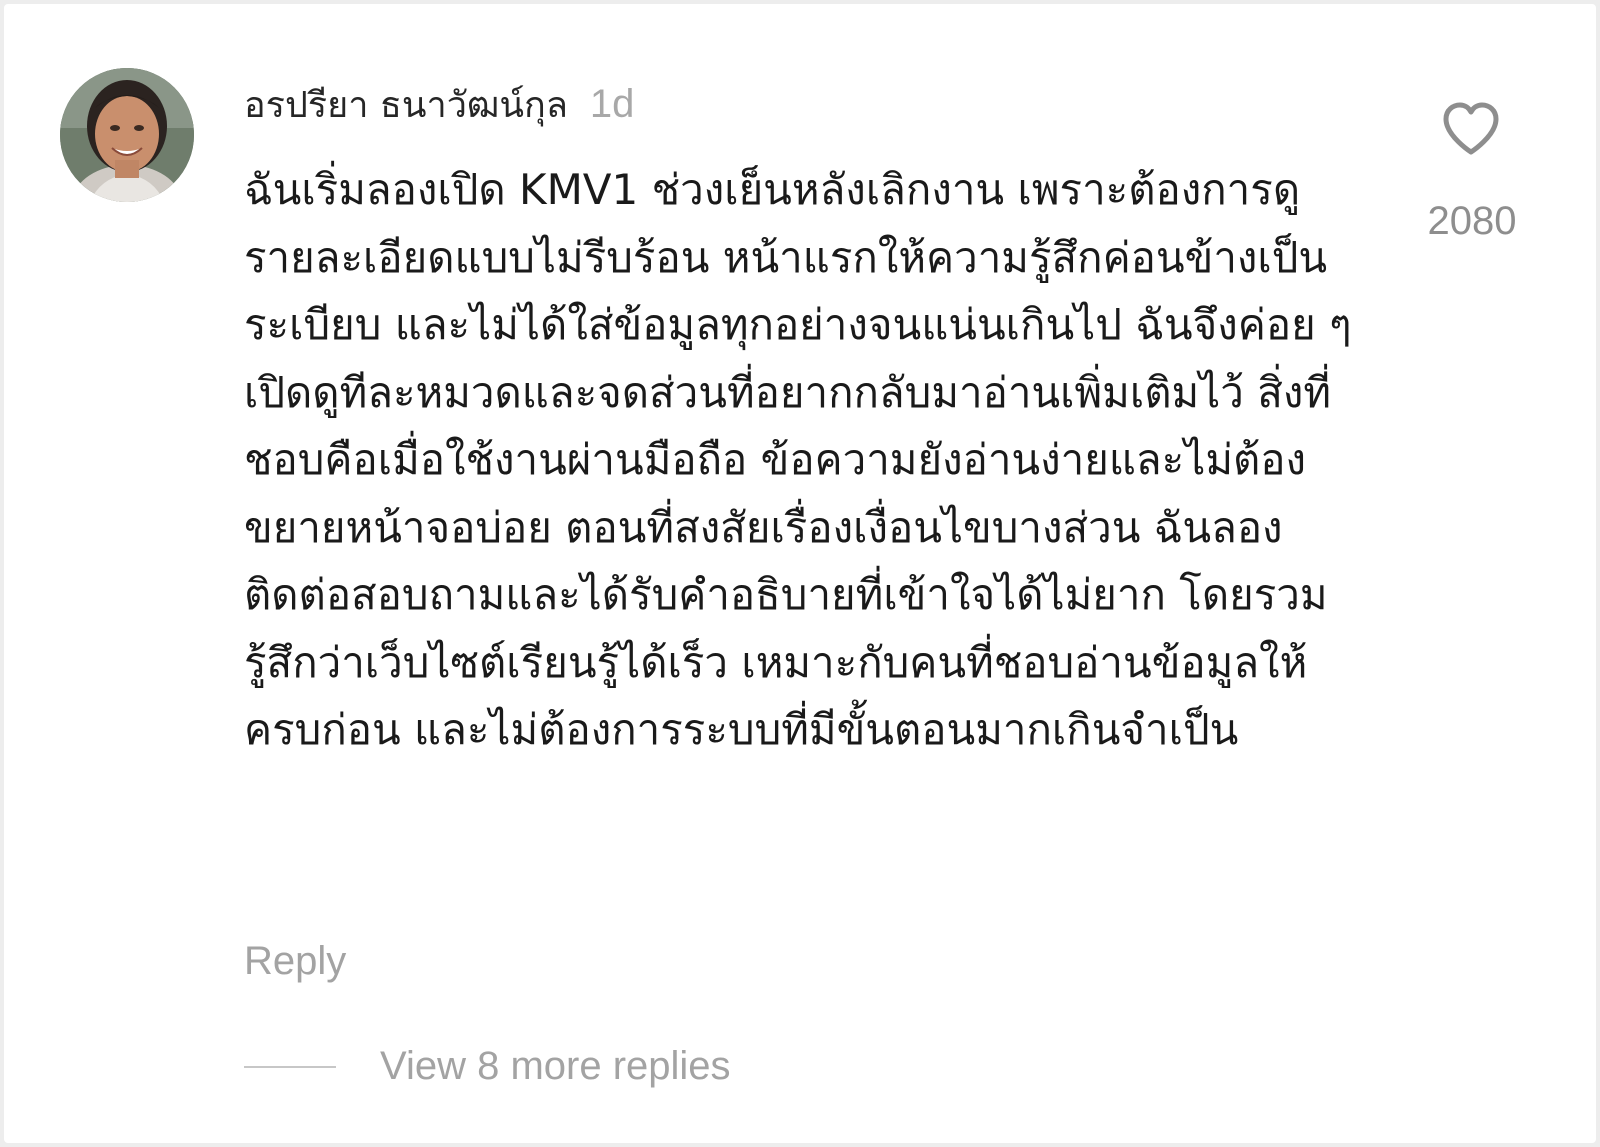 The width and height of the screenshot is (1600, 1147). Describe the element at coordinates (290, 1066) in the screenshot. I see `replies-divider-line` at that location.